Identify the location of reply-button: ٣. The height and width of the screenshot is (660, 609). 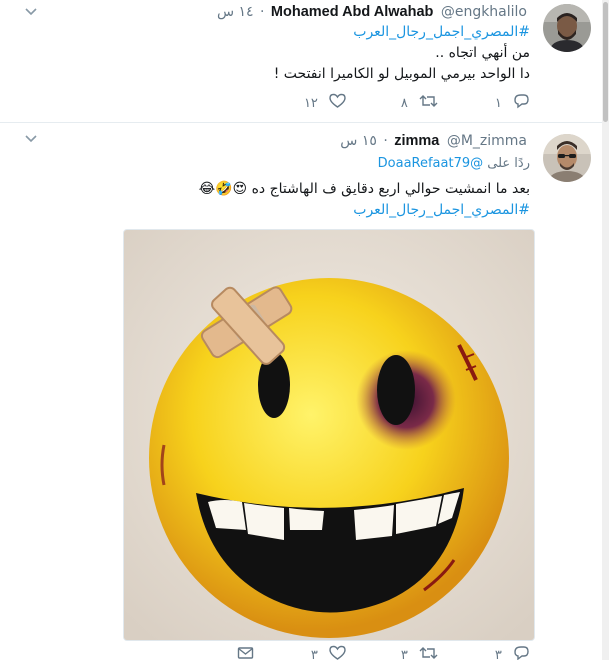
(512, 652).